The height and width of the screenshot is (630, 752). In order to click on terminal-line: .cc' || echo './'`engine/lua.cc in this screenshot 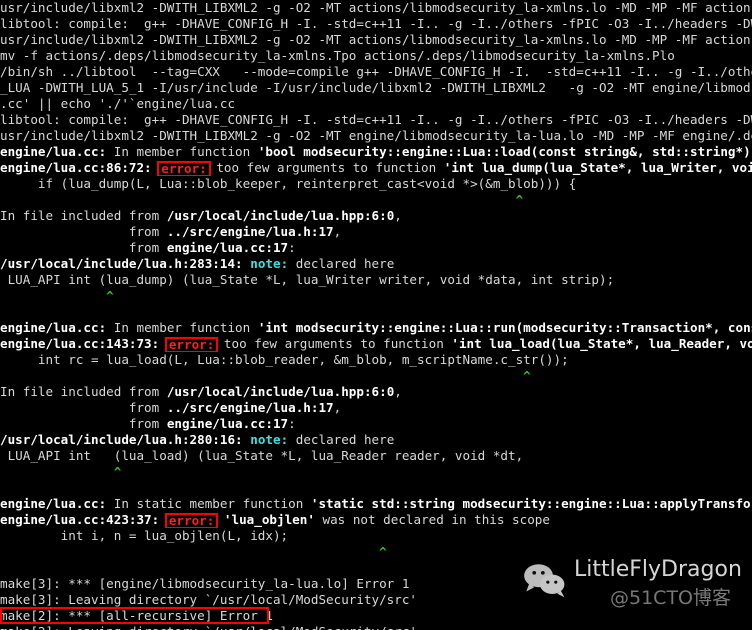, I will do `click(376, 104)`.